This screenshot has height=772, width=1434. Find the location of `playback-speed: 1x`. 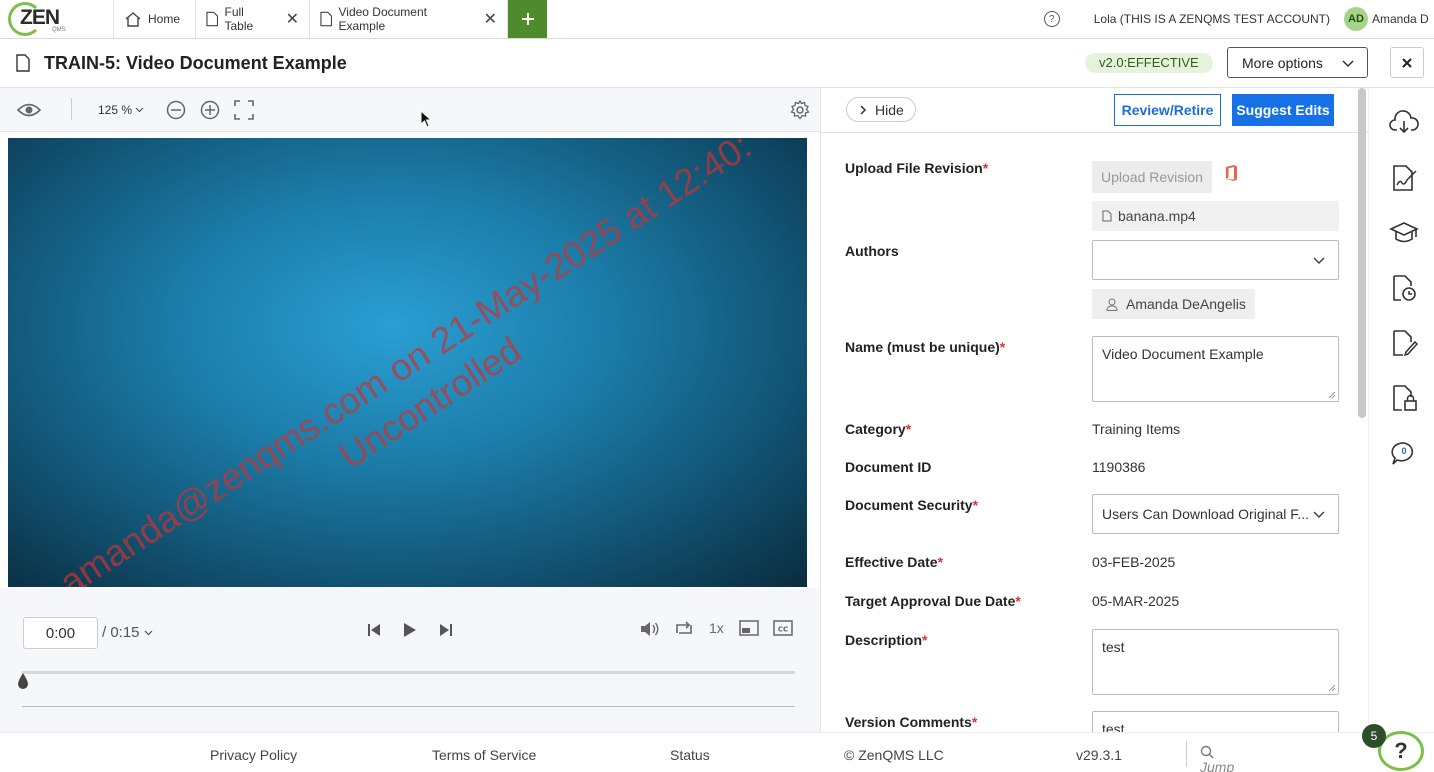

playback-speed: 1x is located at coordinates (716, 628).